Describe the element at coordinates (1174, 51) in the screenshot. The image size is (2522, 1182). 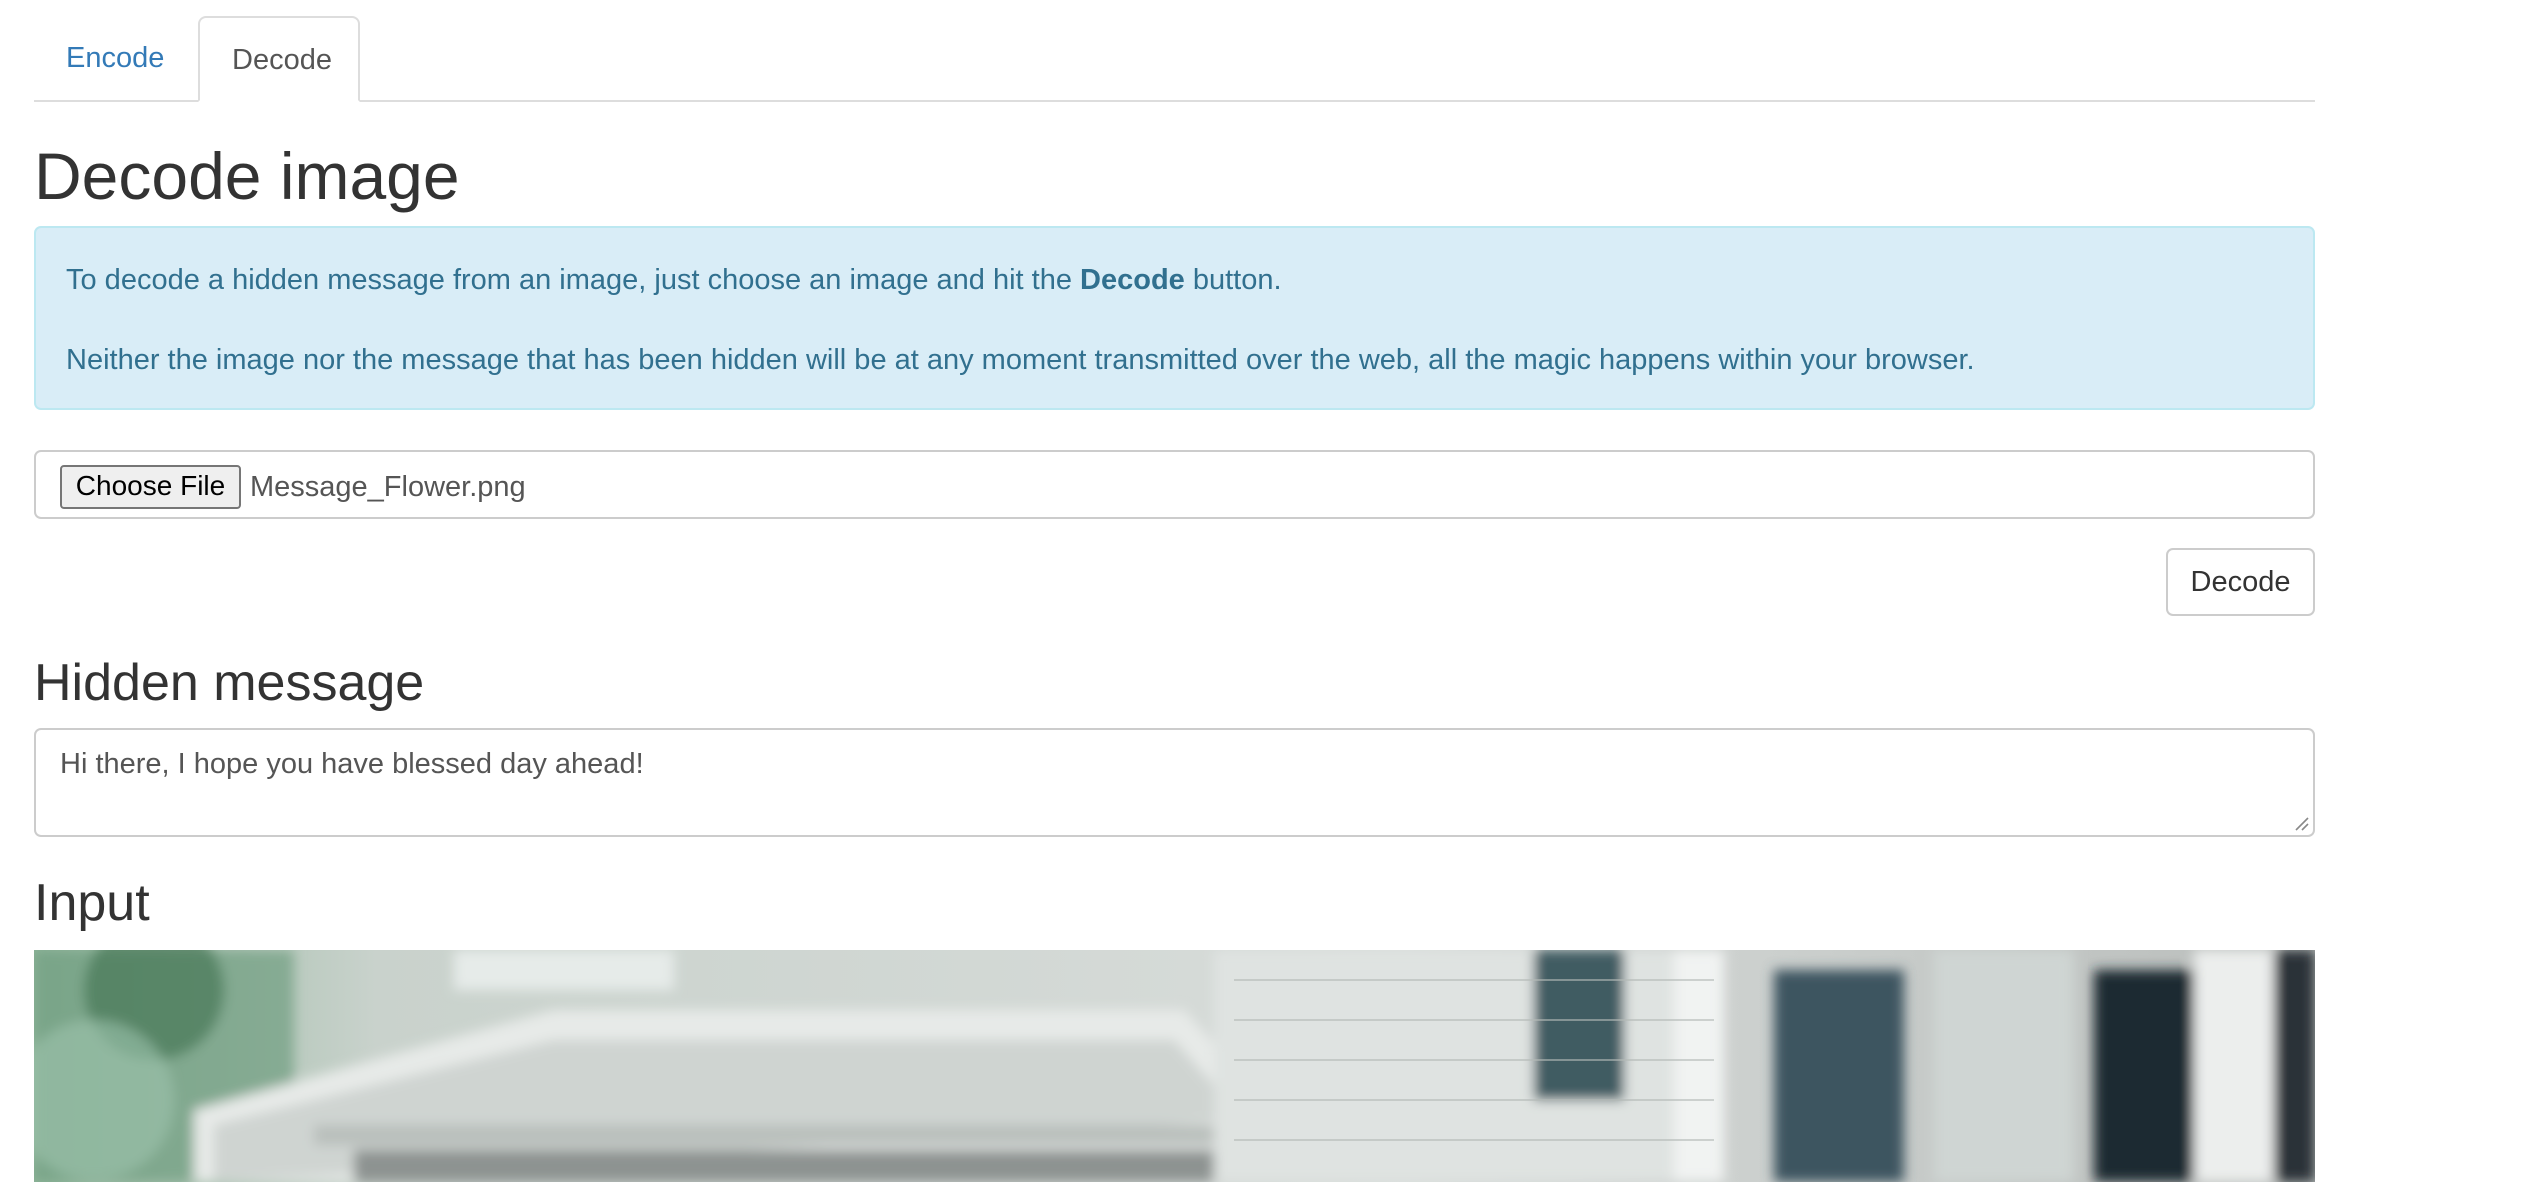
I see `tab-bar: Encode Decode` at that location.